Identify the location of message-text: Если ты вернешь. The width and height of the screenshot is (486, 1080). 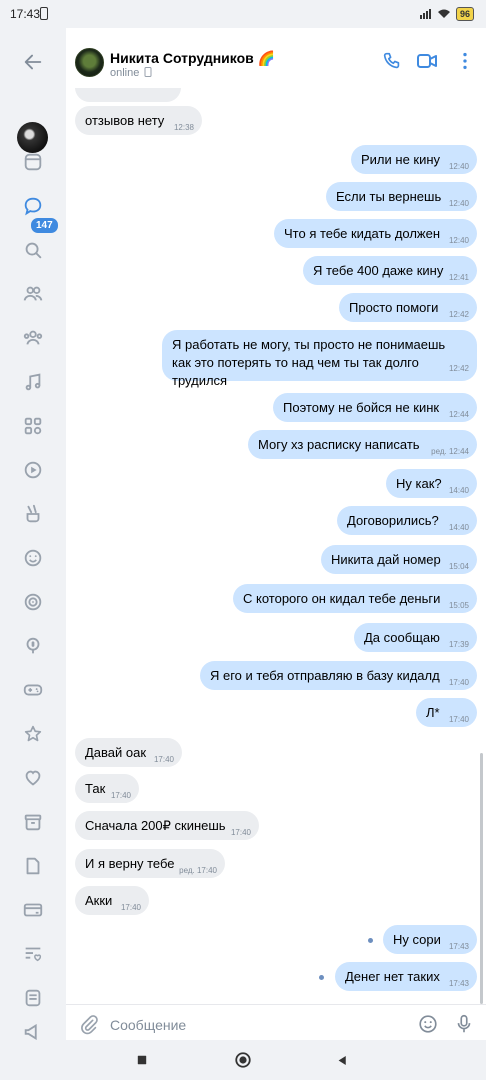
(389, 196).